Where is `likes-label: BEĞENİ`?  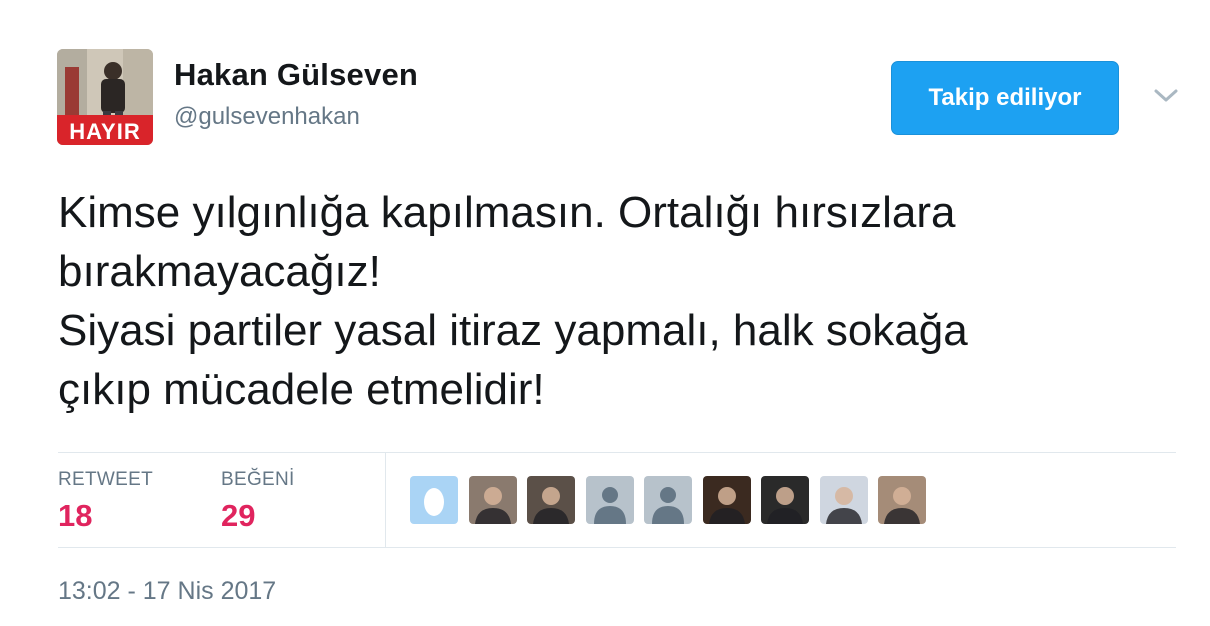 likes-label: BEĞENİ is located at coordinates (258, 480).